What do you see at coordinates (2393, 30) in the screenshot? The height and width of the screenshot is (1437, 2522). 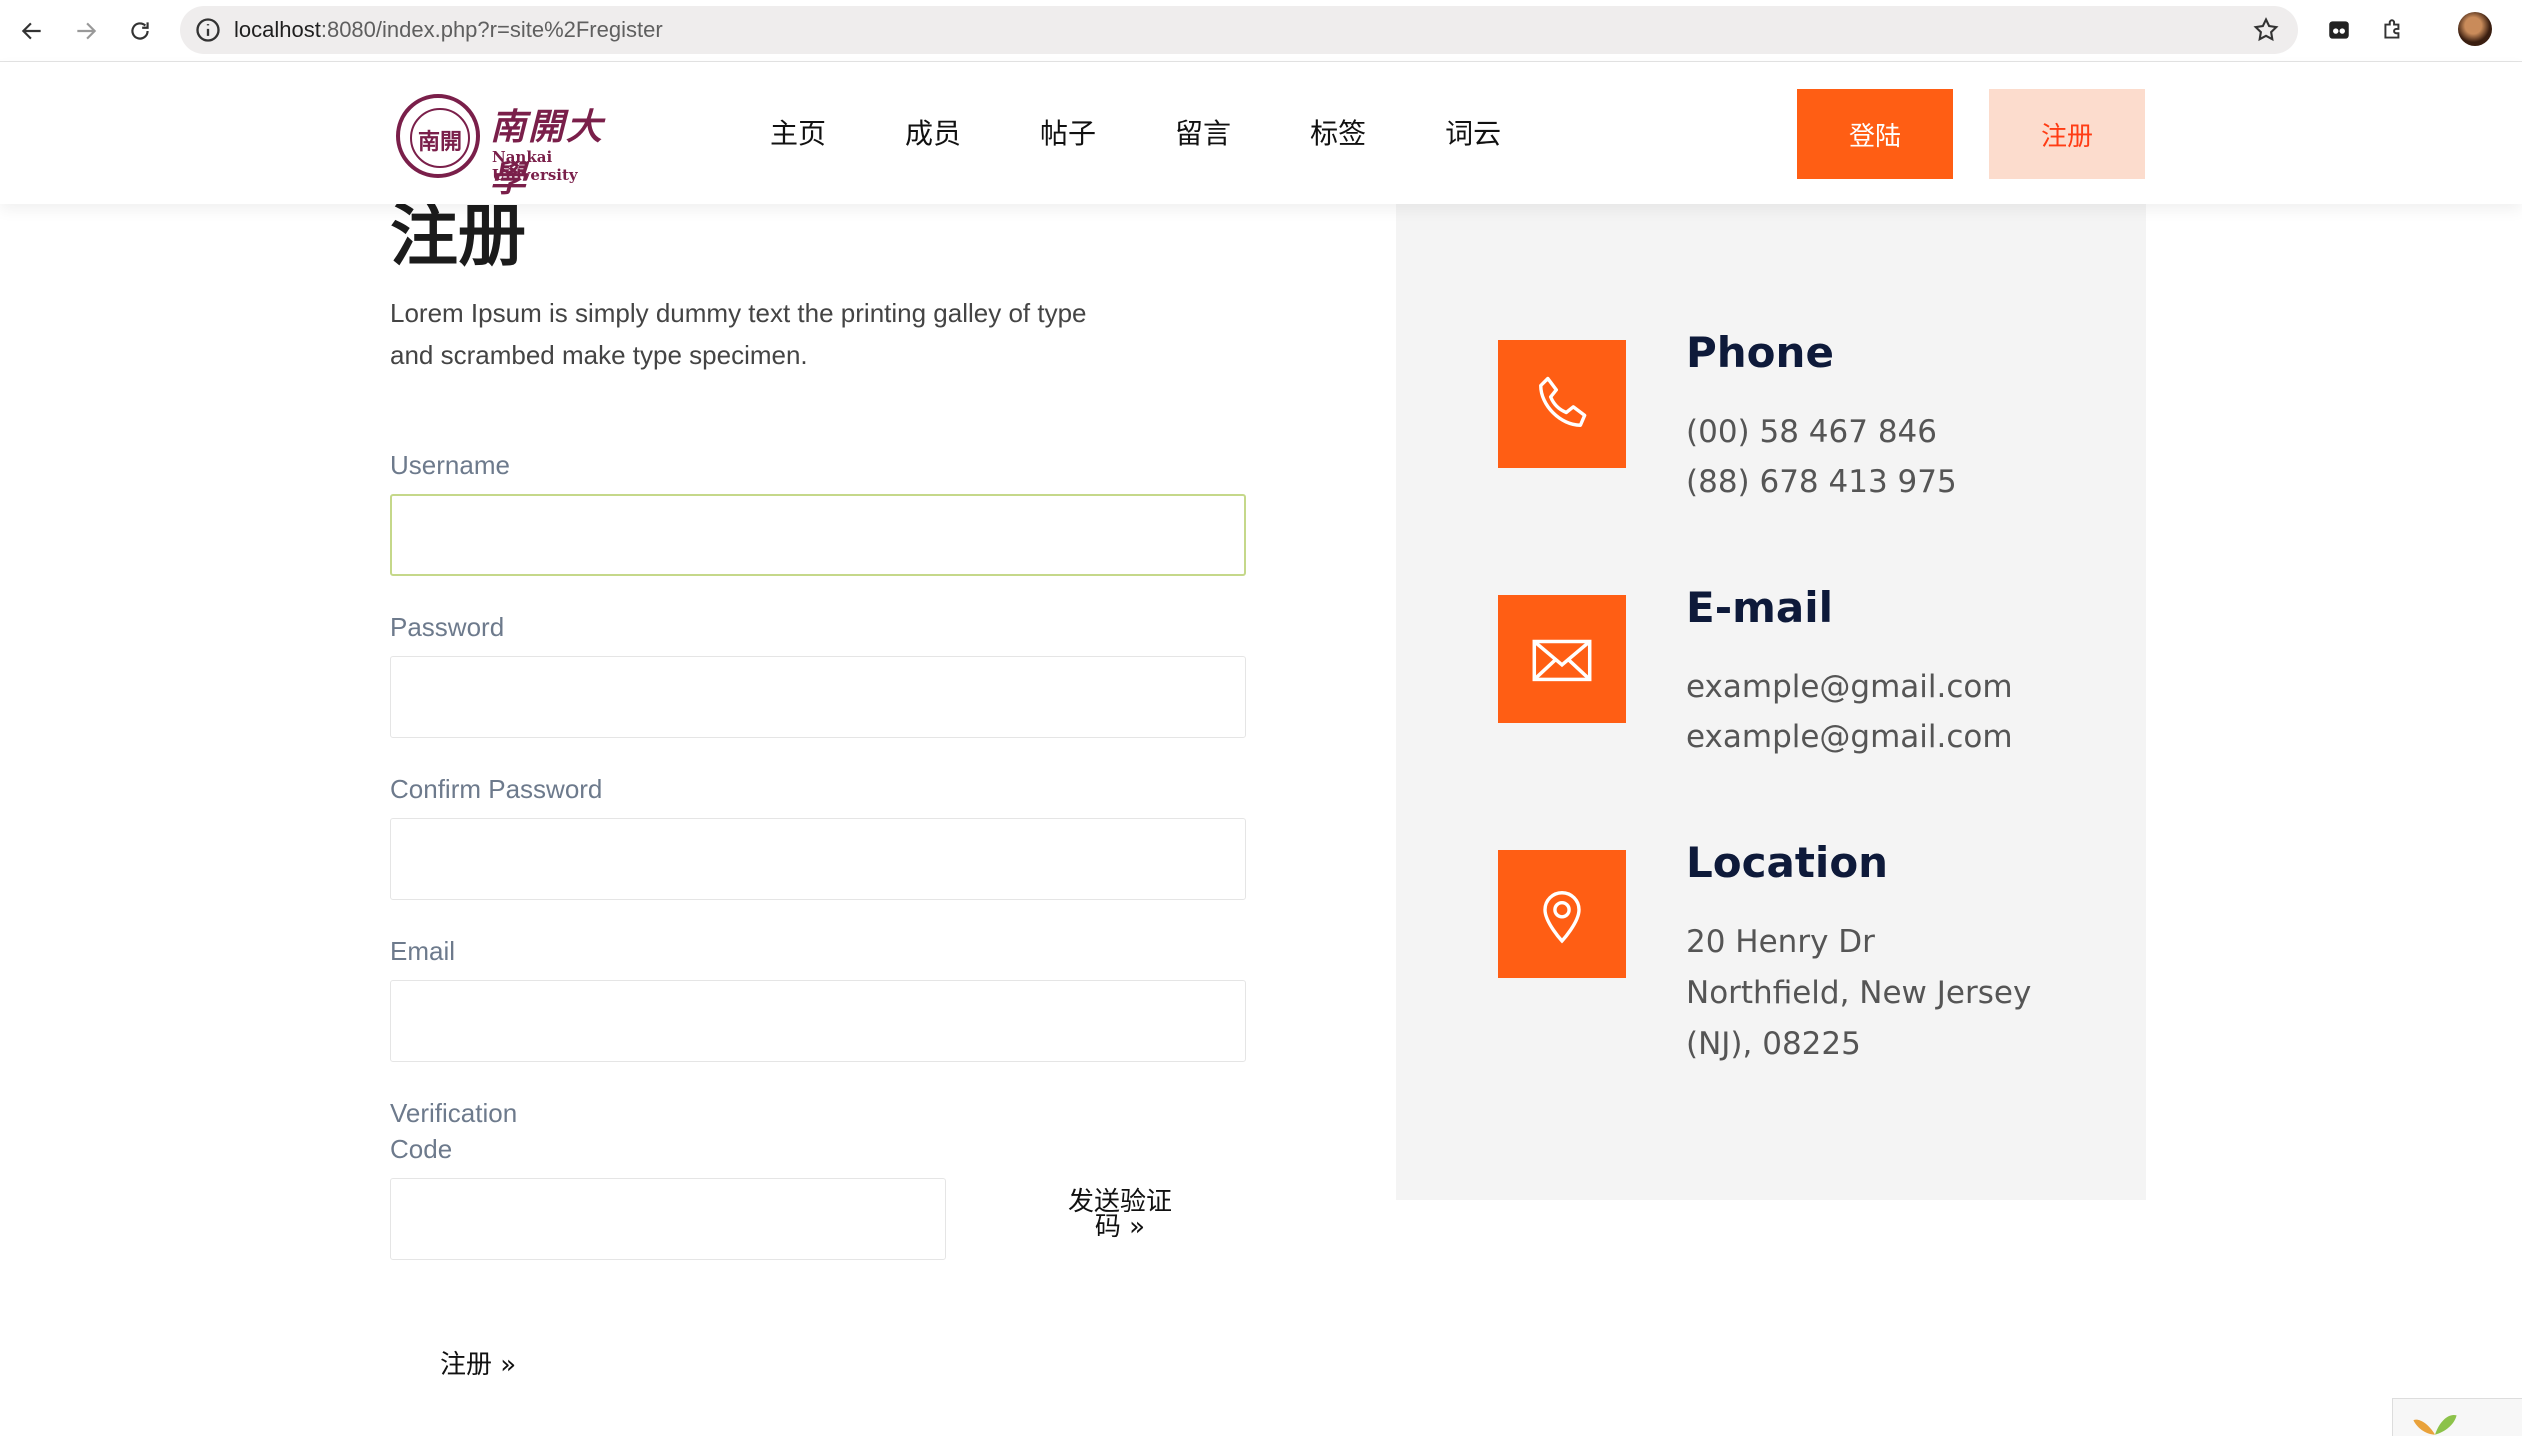 I see `puzzle-extensions-icon` at bounding box center [2393, 30].